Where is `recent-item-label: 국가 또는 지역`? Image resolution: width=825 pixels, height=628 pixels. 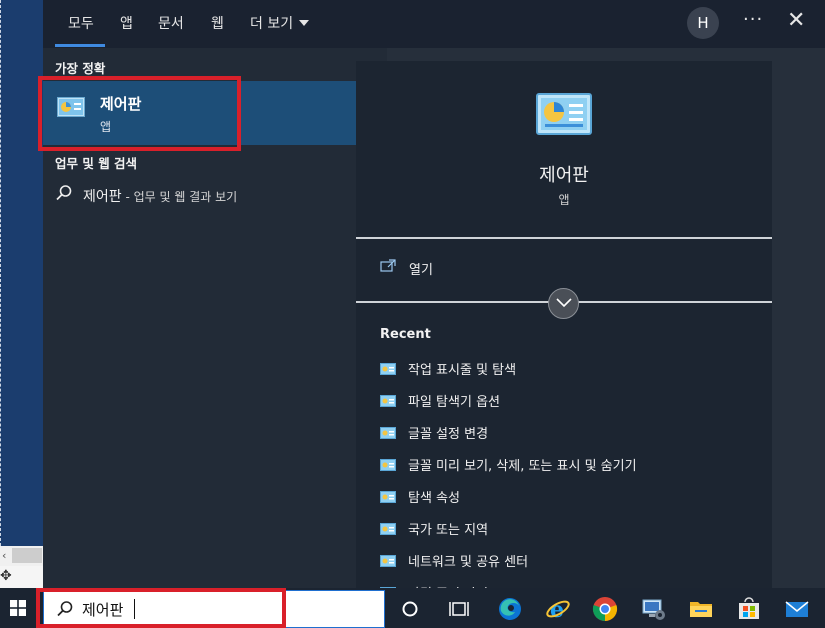
recent-item-label: 국가 또는 지역 is located at coordinates (448, 530).